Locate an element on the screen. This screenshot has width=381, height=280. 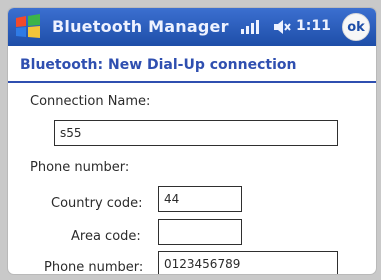
area-code-input is located at coordinates (200, 232).